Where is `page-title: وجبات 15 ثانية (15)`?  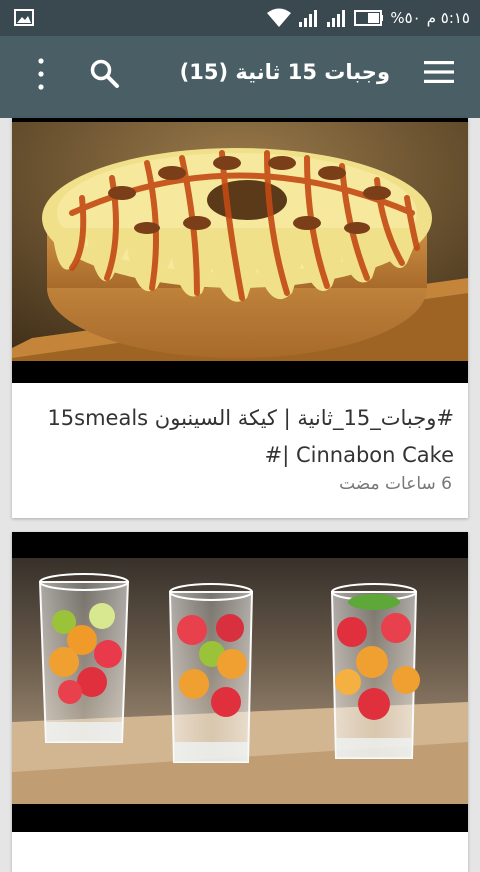
page-title: وجبات 15 ثانية (15) is located at coordinates (284, 72).